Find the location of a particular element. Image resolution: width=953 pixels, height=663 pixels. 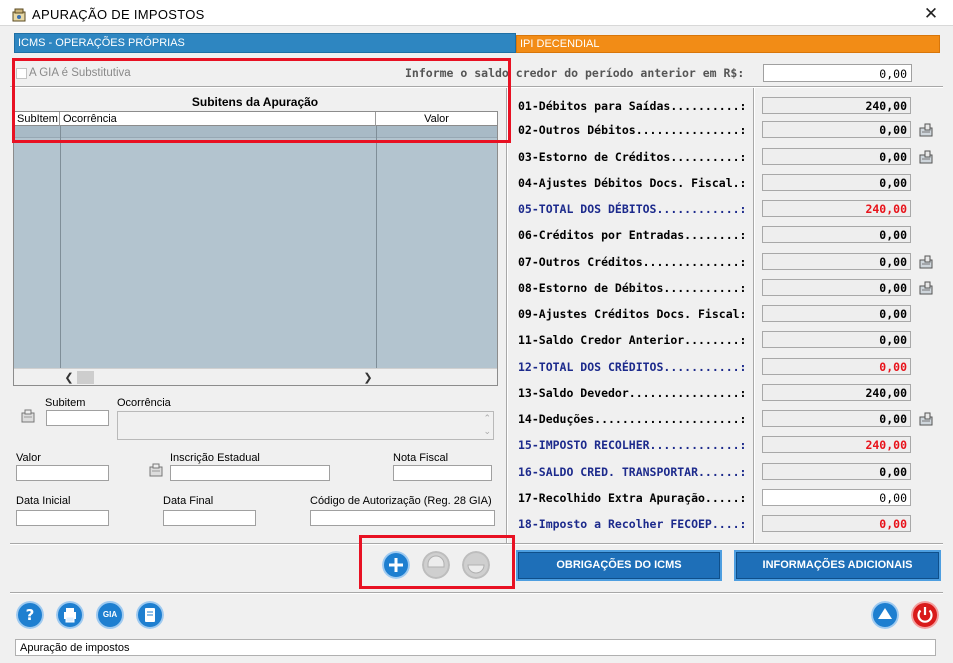

apuracao-row-label: 14-Deduções.....................: is located at coordinates (632, 419).